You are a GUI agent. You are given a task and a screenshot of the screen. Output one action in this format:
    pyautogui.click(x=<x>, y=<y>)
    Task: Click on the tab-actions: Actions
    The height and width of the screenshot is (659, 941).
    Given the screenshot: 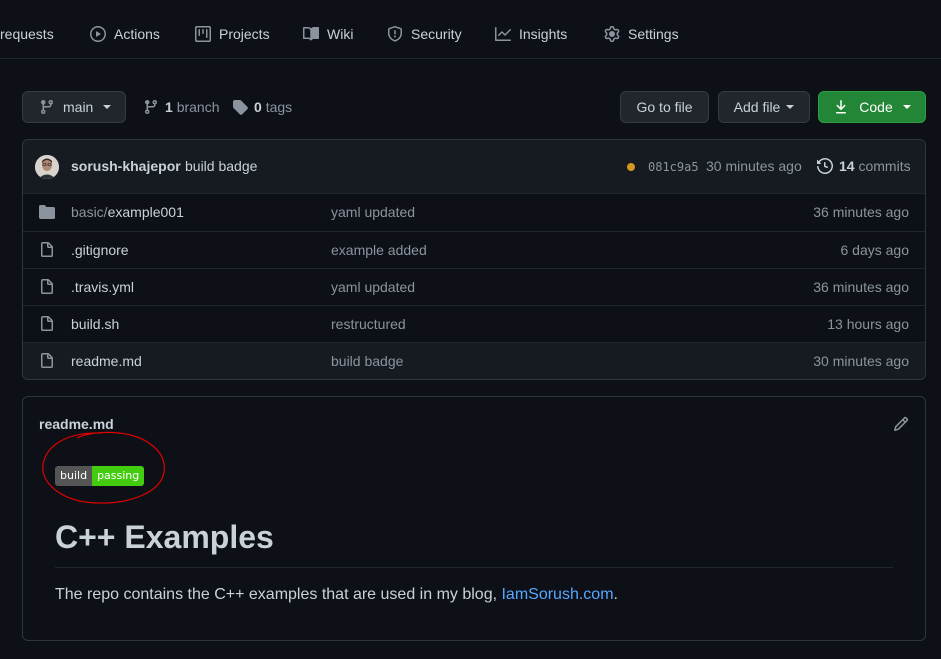 What is the action you would take?
    pyautogui.click(x=125, y=34)
    